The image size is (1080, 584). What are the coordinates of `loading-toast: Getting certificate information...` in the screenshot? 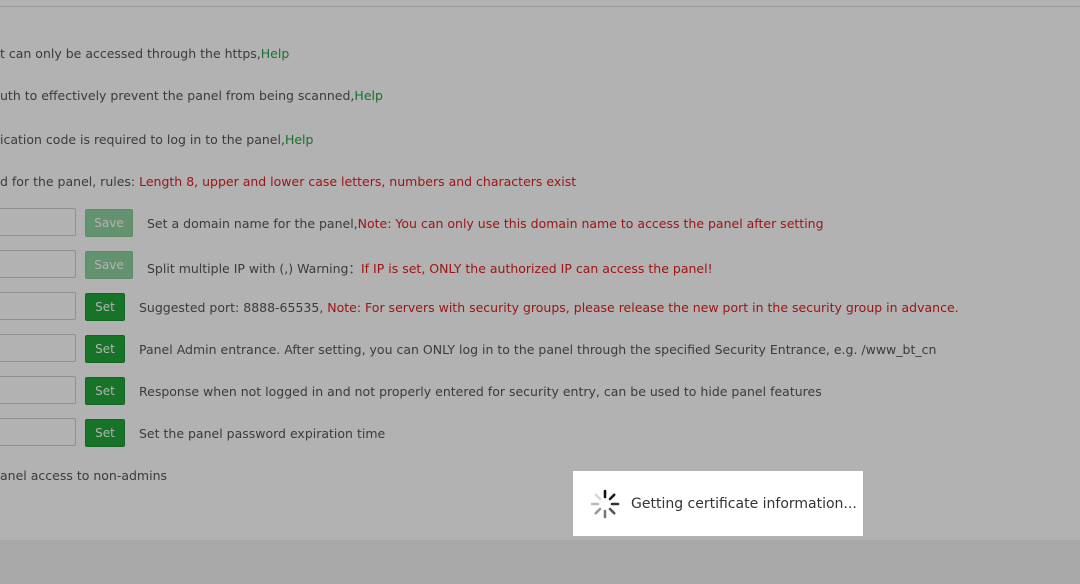 It's located at (718, 503).